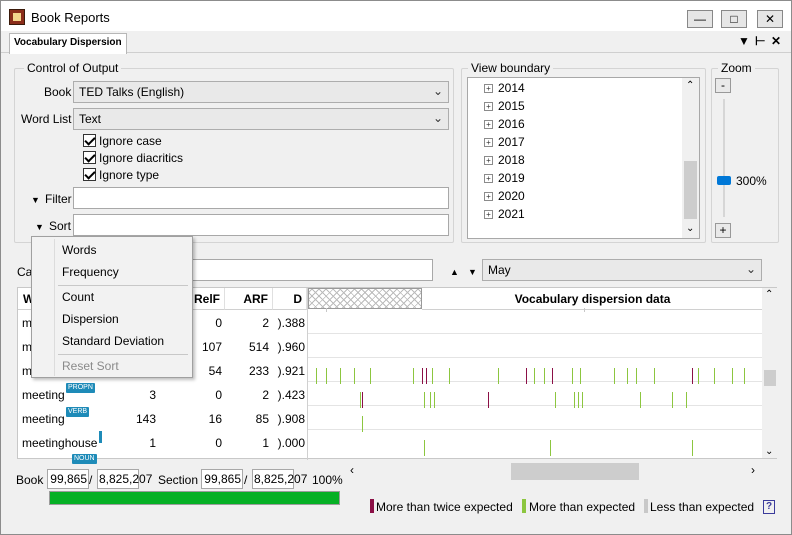 Image resolution: width=792 pixels, height=535 pixels. What do you see at coordinates (70, 17) in the screenshot?
I see `window-title: Book Reports` at bounding box center [70, 17].